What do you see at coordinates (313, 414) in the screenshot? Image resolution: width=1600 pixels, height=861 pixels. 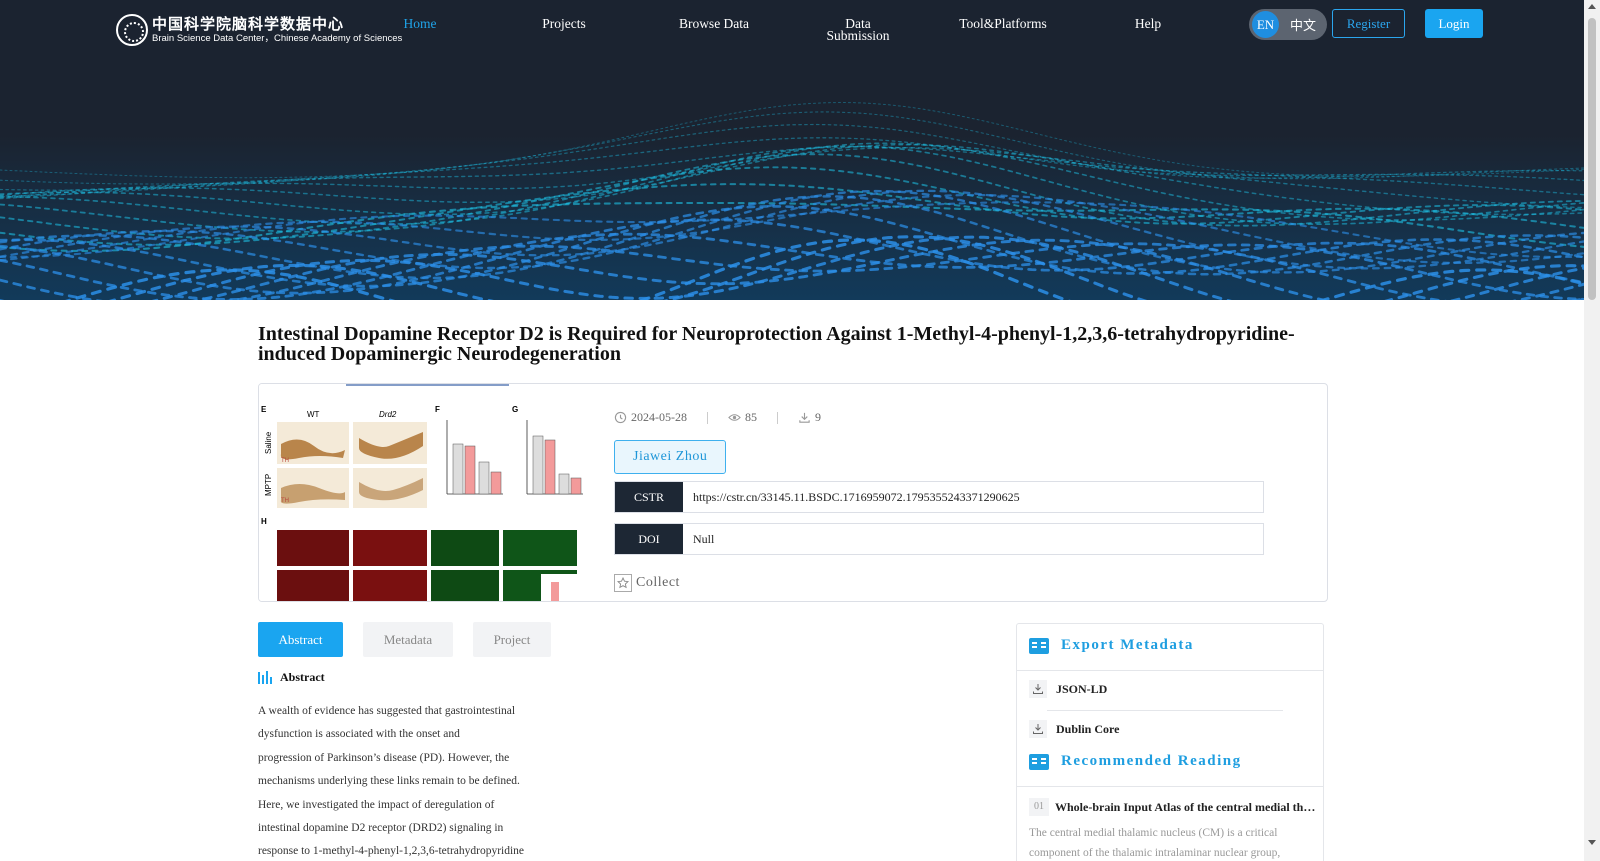 I see `figure-wt-label: WT` at bounding box center [313, 414].